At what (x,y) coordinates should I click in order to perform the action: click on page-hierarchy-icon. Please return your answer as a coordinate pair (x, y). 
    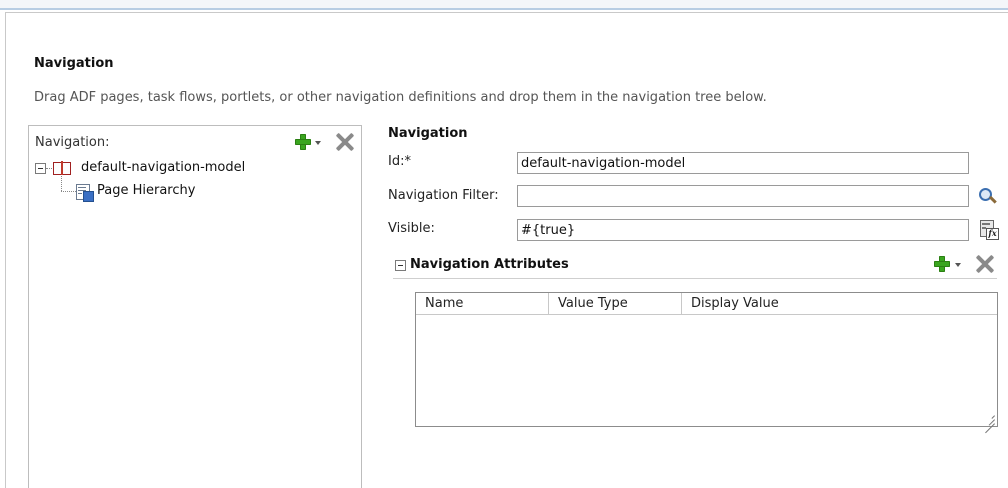
    Looking at the image, I should click on (85, 193).